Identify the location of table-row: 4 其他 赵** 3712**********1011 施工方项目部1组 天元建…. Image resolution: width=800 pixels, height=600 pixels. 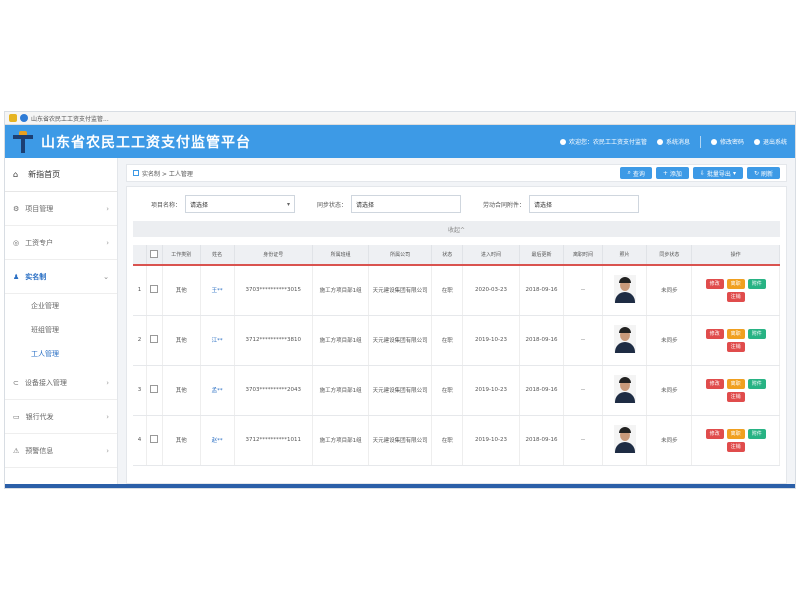
(456, 440).